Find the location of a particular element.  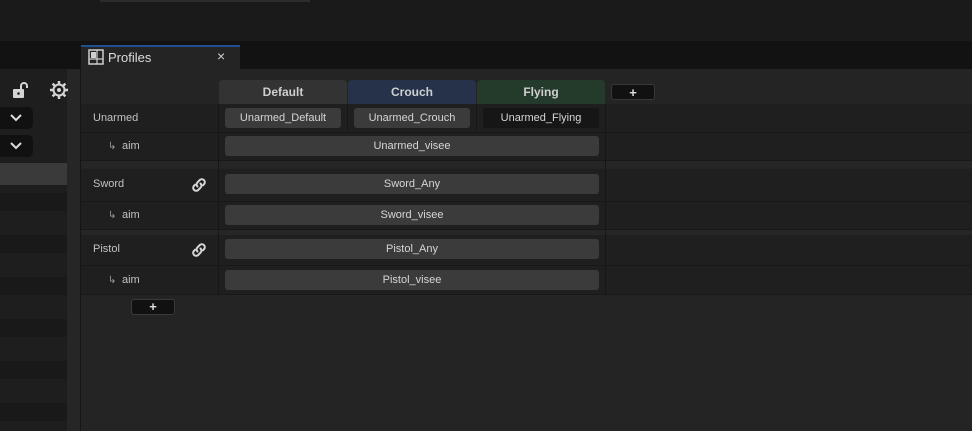

row-label-pistol: Pistol is located at coordinates (106, 249).